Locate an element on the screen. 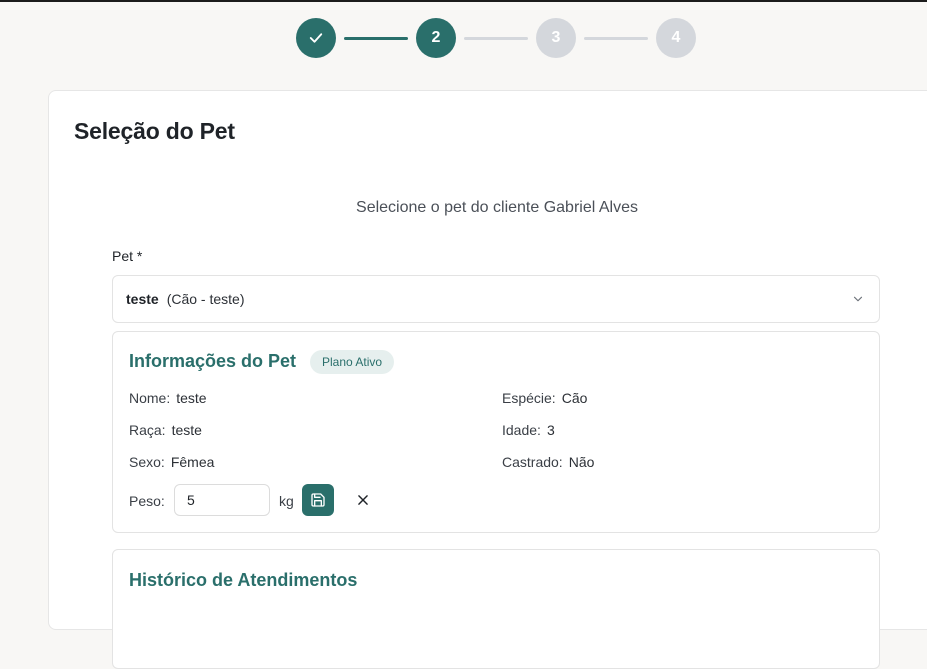  top-border is located at coordinates (463, 1).